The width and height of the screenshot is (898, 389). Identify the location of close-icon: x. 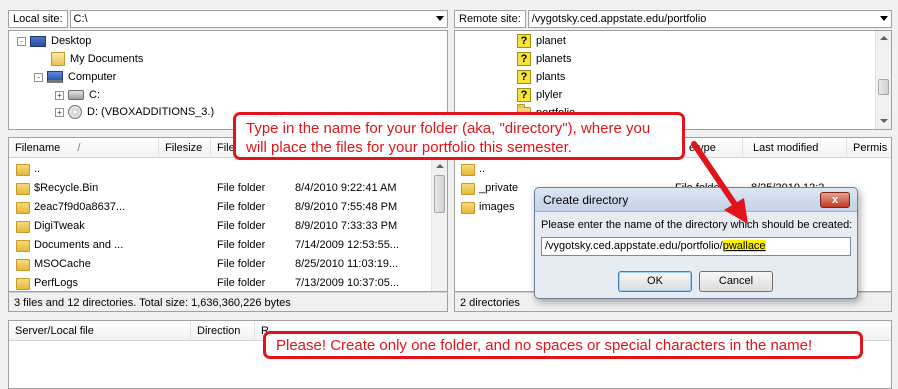
(835, 200).